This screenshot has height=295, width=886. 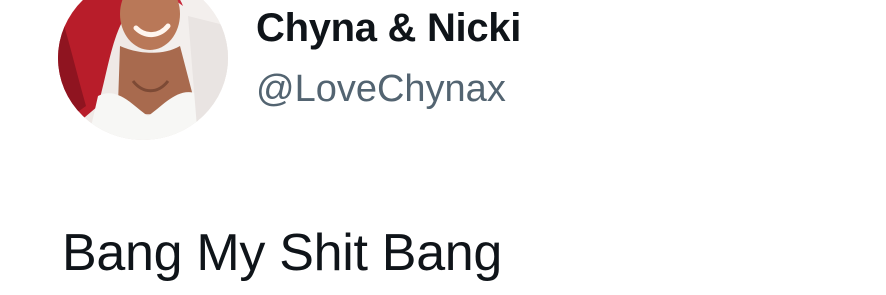 What do you see at coordinates (381, 89) in the screenshot?
I see `user-handle: @LoveChynax` at bounding box center [381, 89].